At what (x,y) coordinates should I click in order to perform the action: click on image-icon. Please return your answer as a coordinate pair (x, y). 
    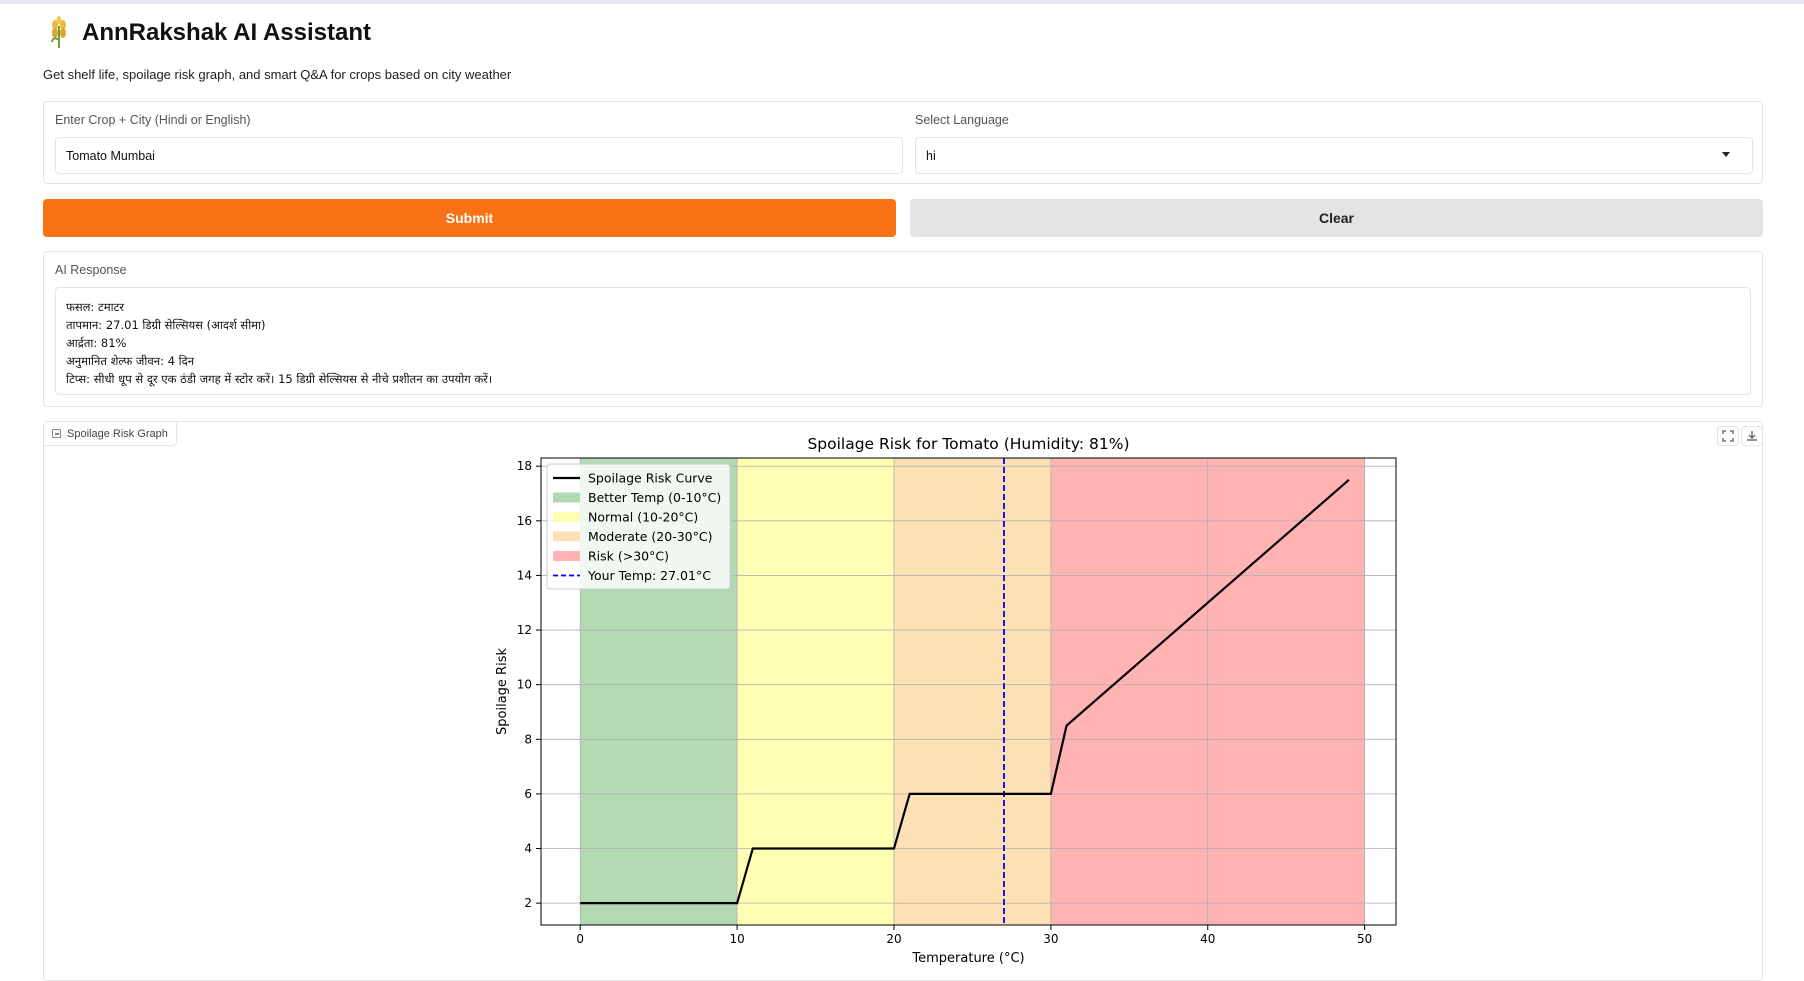
    Looking at the image, I should click on (56, 433).